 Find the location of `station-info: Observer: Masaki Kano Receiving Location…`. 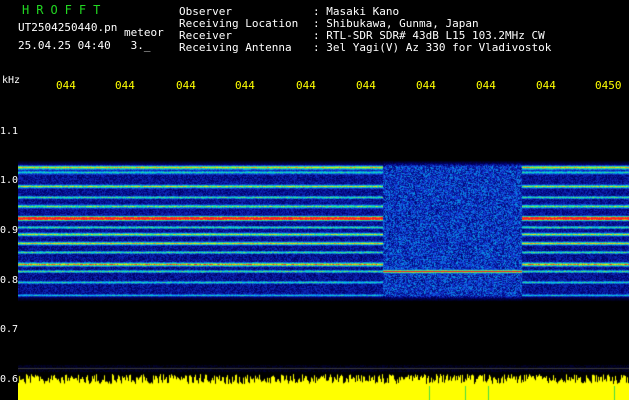

station-info: Observer: Masaki Kano Receiving Location… is located at coordinates (365, 30).